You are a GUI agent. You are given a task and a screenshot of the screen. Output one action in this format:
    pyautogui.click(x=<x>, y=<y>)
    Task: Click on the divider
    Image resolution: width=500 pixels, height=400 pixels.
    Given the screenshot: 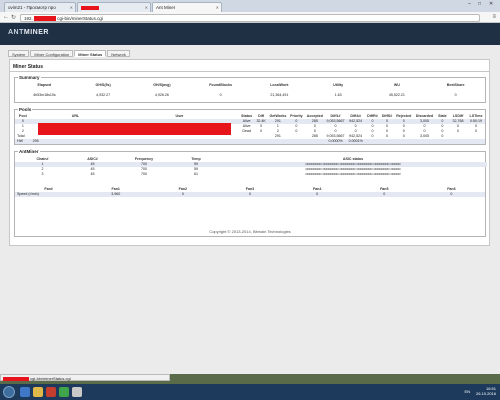 What is the action you would take?
    pyautogui.click(x=249, y=71)
    